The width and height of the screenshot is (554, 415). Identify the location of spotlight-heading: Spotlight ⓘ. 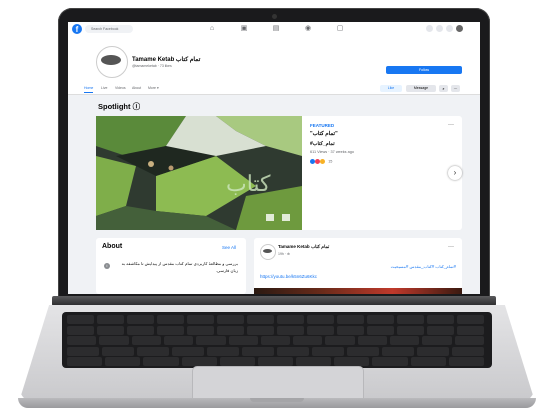
(119, 106).